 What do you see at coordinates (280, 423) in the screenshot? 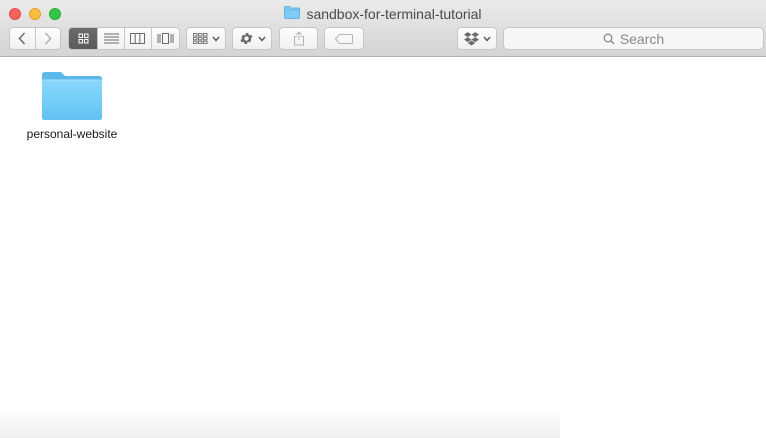
I see `bottom-edge-shadow` at bounding box center [280, 423].